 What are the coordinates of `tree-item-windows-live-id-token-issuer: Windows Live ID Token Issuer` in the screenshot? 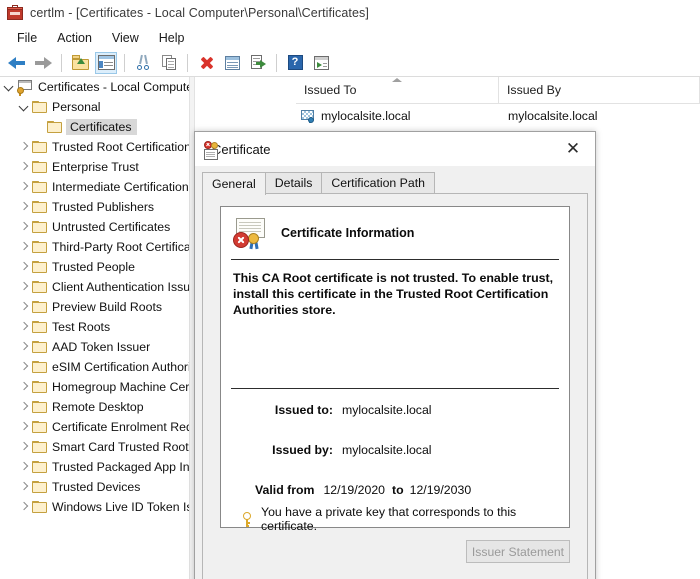 It's located at (94, 507).